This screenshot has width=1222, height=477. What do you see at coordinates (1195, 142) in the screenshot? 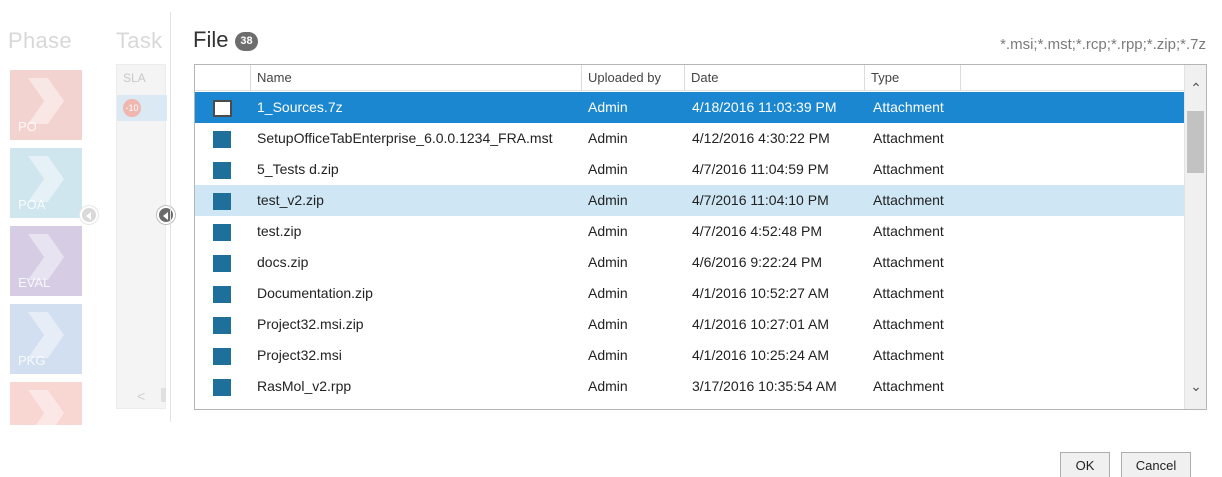
I see `scrollbar-thumb` at bounding box center [1195, 142].